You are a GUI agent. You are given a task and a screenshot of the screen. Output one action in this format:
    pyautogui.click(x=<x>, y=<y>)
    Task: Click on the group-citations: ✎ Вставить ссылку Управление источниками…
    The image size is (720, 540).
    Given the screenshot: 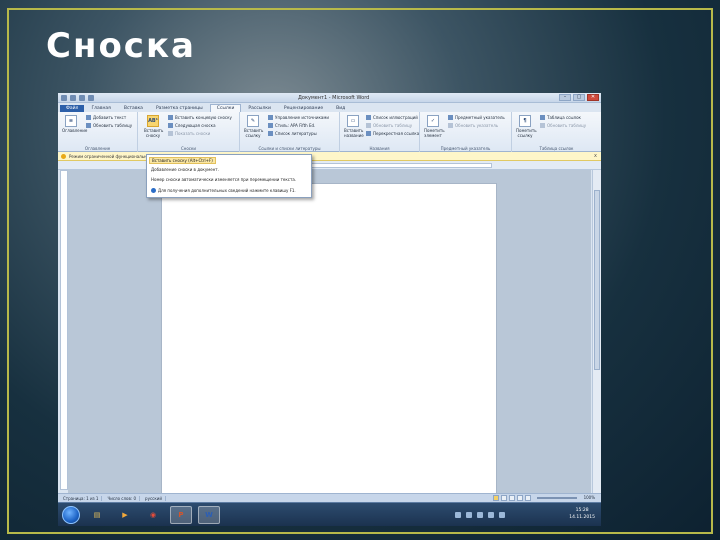 What is the action you would take?
    pyautogui.click(x=290, y=132)
    